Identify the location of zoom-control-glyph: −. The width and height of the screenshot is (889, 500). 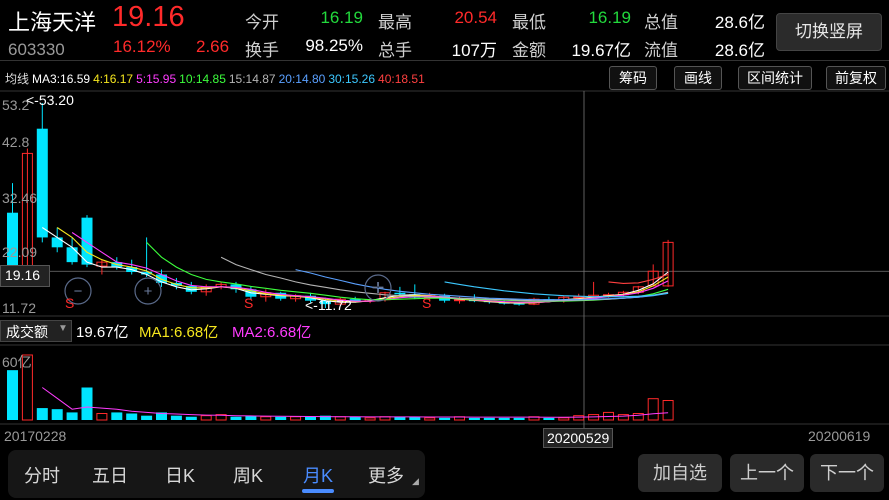
(78, 291).